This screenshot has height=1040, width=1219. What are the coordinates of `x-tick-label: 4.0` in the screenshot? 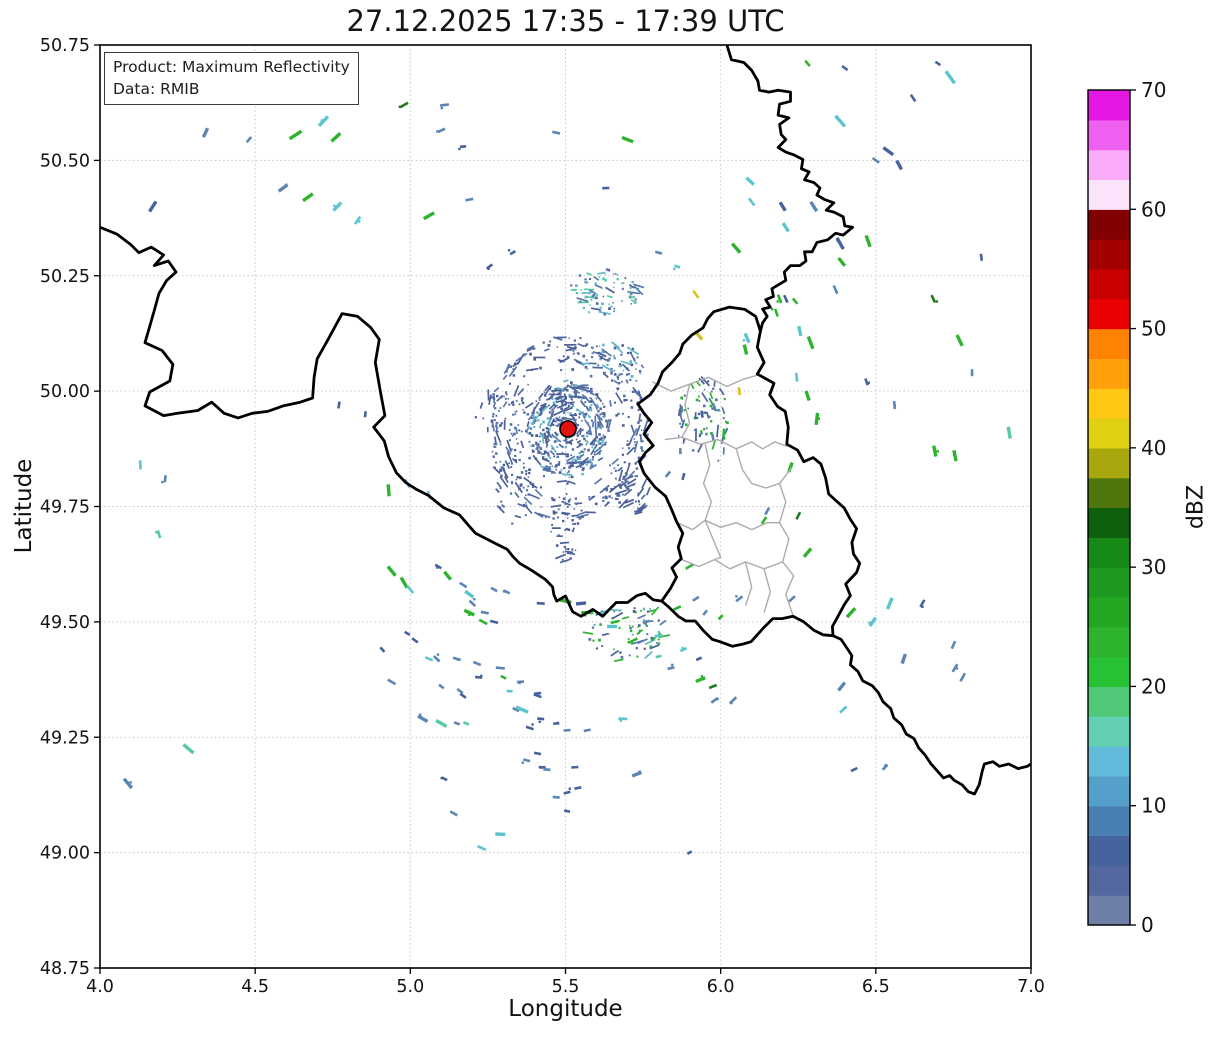 It's located at (100, 987).